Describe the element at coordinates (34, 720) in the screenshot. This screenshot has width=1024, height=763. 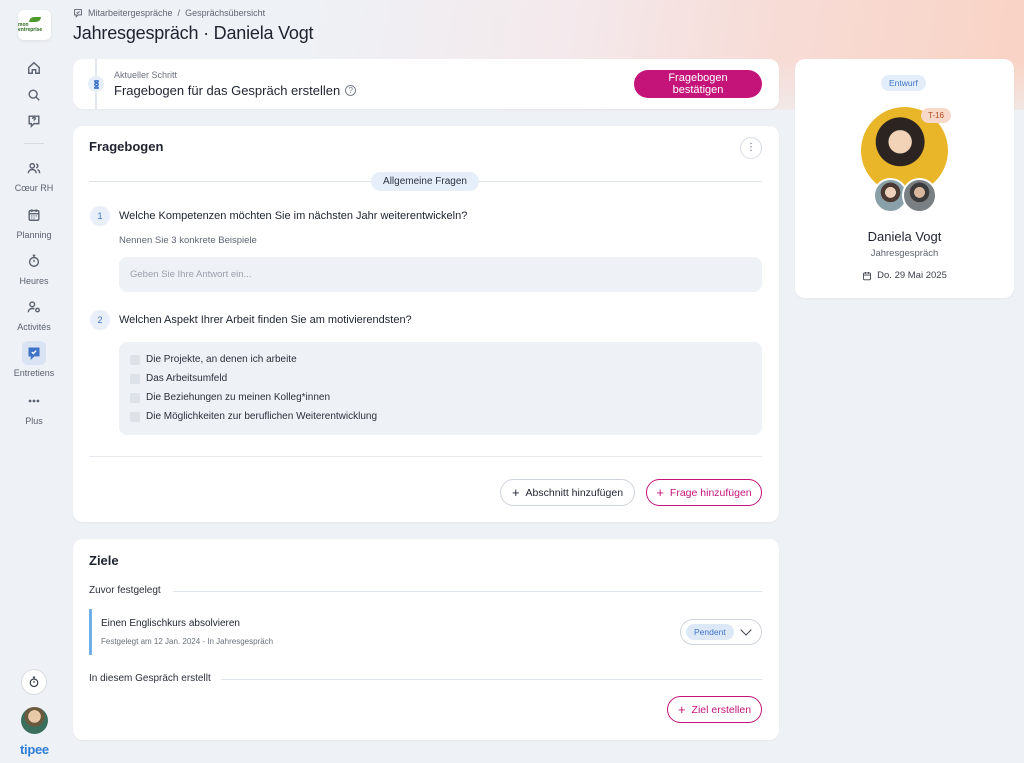
I see `user-avatar` at that location.